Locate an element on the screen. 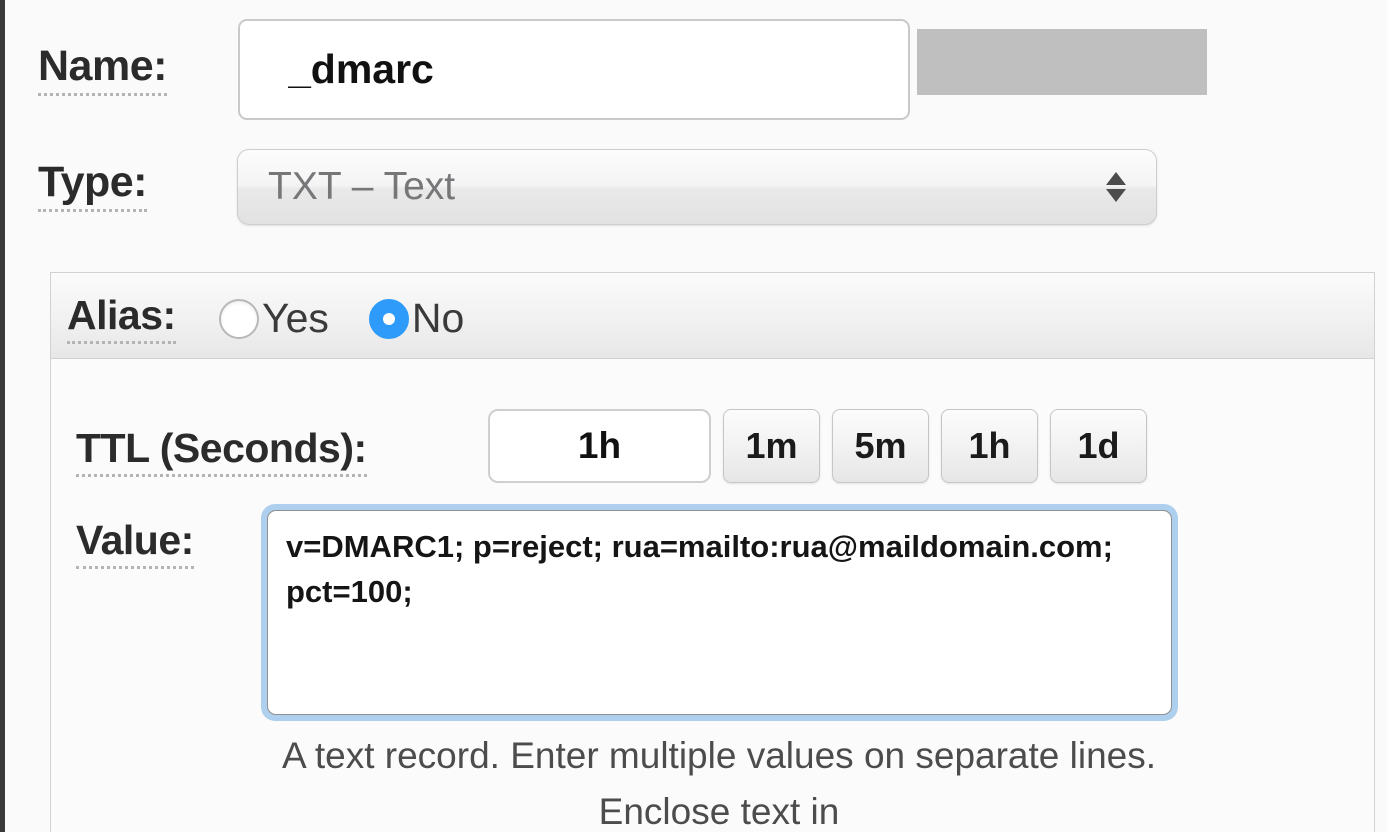  type-label: Type: is located at coordinates (93, 185).